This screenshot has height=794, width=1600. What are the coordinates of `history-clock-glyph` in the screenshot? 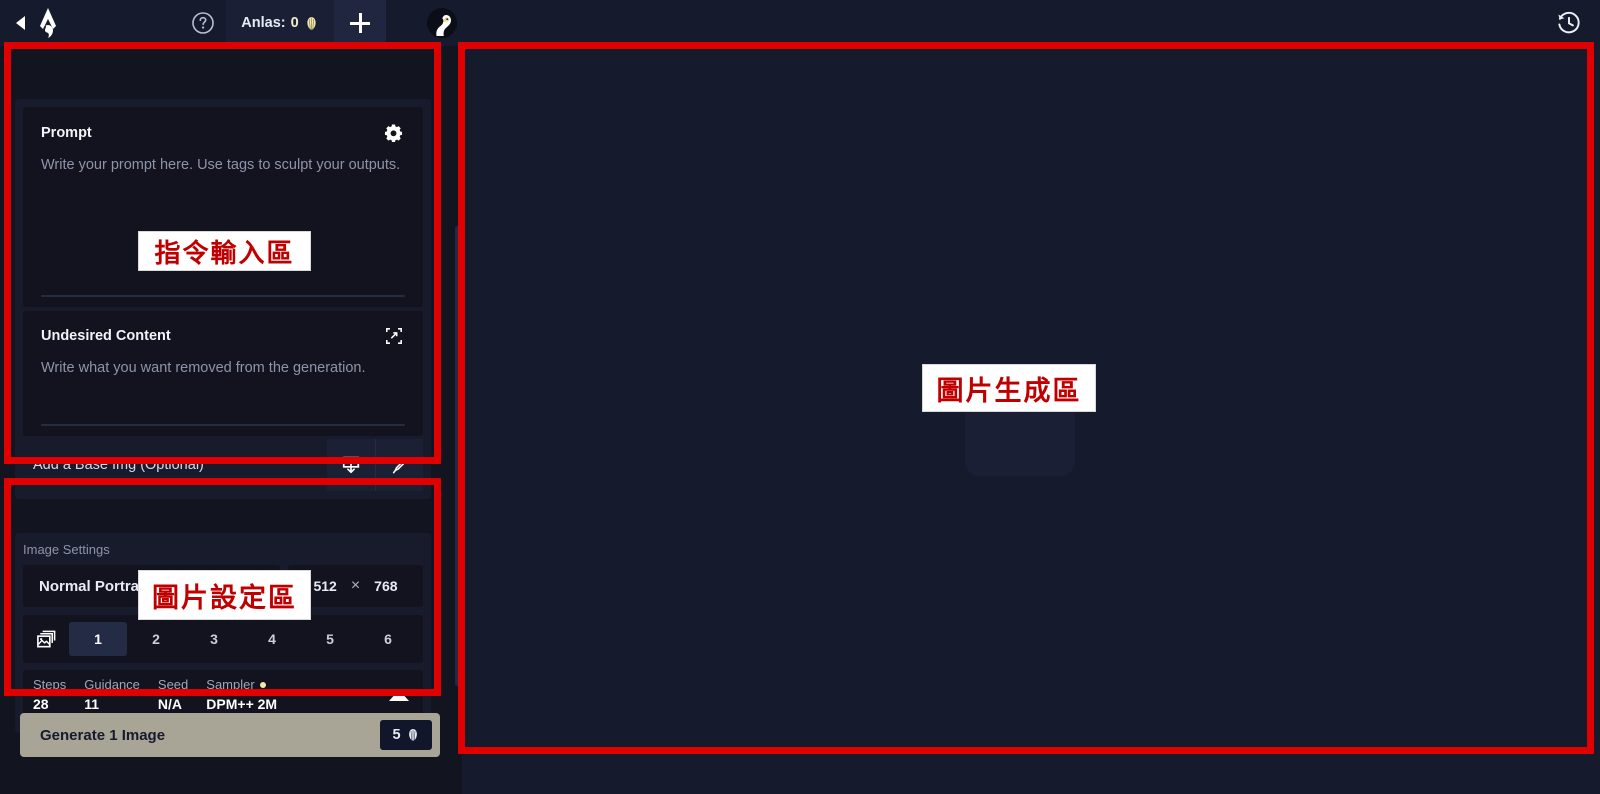 It's located at (1569, 22).